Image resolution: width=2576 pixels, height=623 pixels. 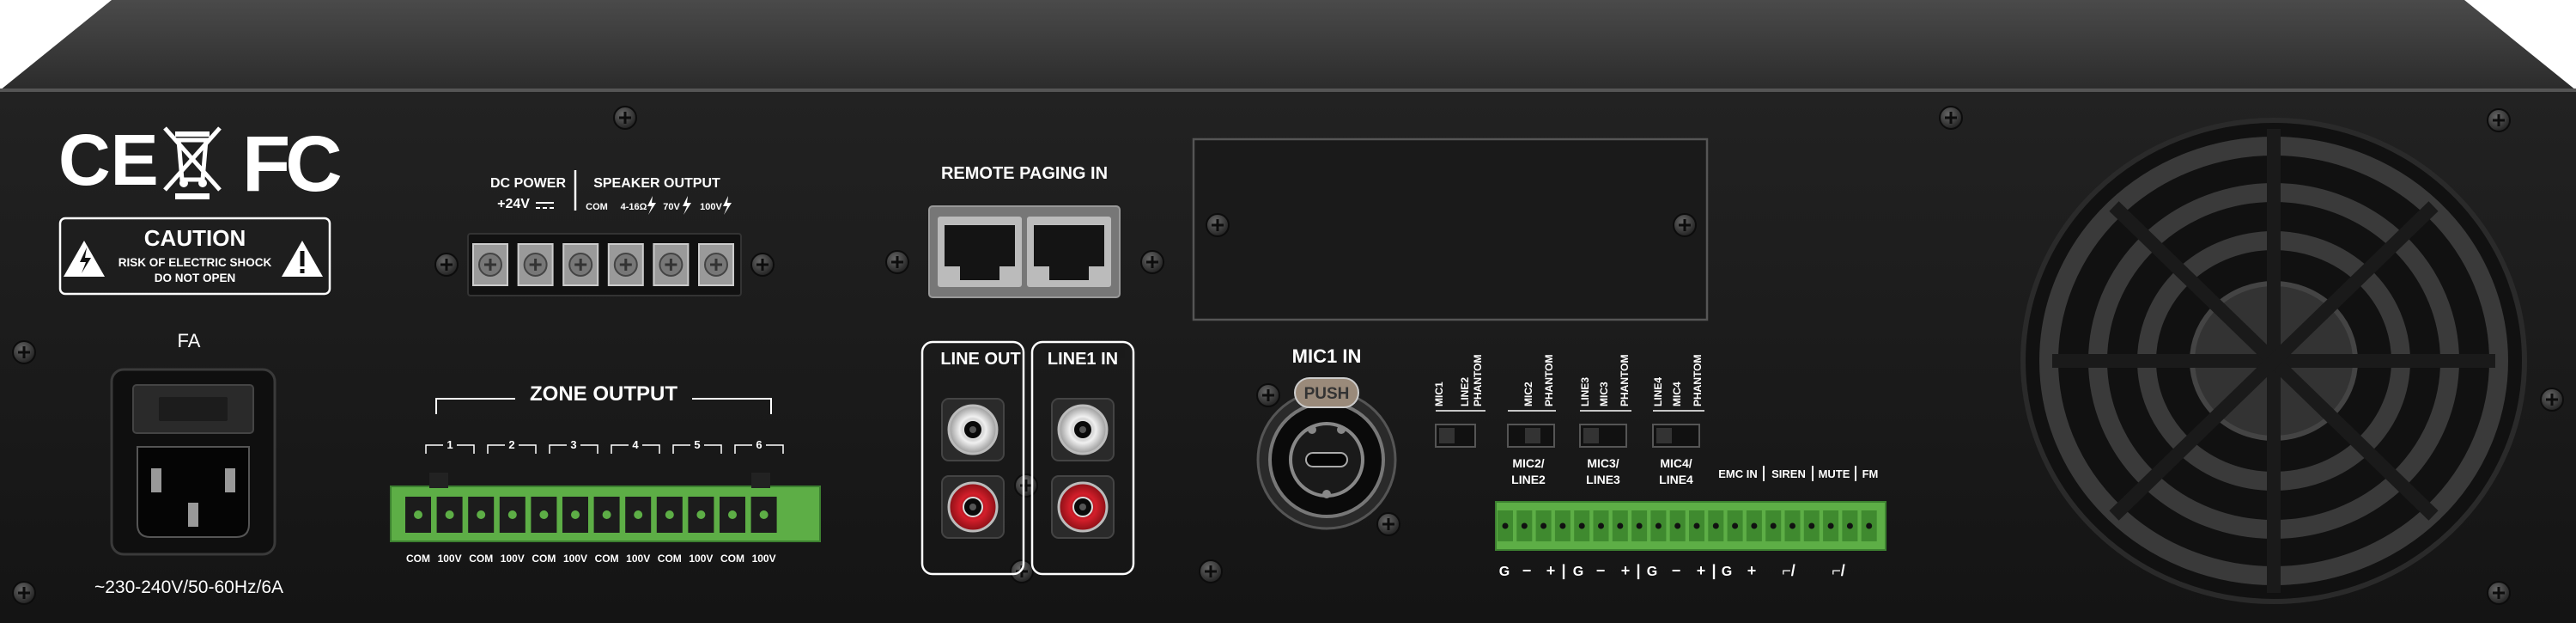 I want to click on sw2-phantom-label: PHANTOM, so click(x=1549, y=380).